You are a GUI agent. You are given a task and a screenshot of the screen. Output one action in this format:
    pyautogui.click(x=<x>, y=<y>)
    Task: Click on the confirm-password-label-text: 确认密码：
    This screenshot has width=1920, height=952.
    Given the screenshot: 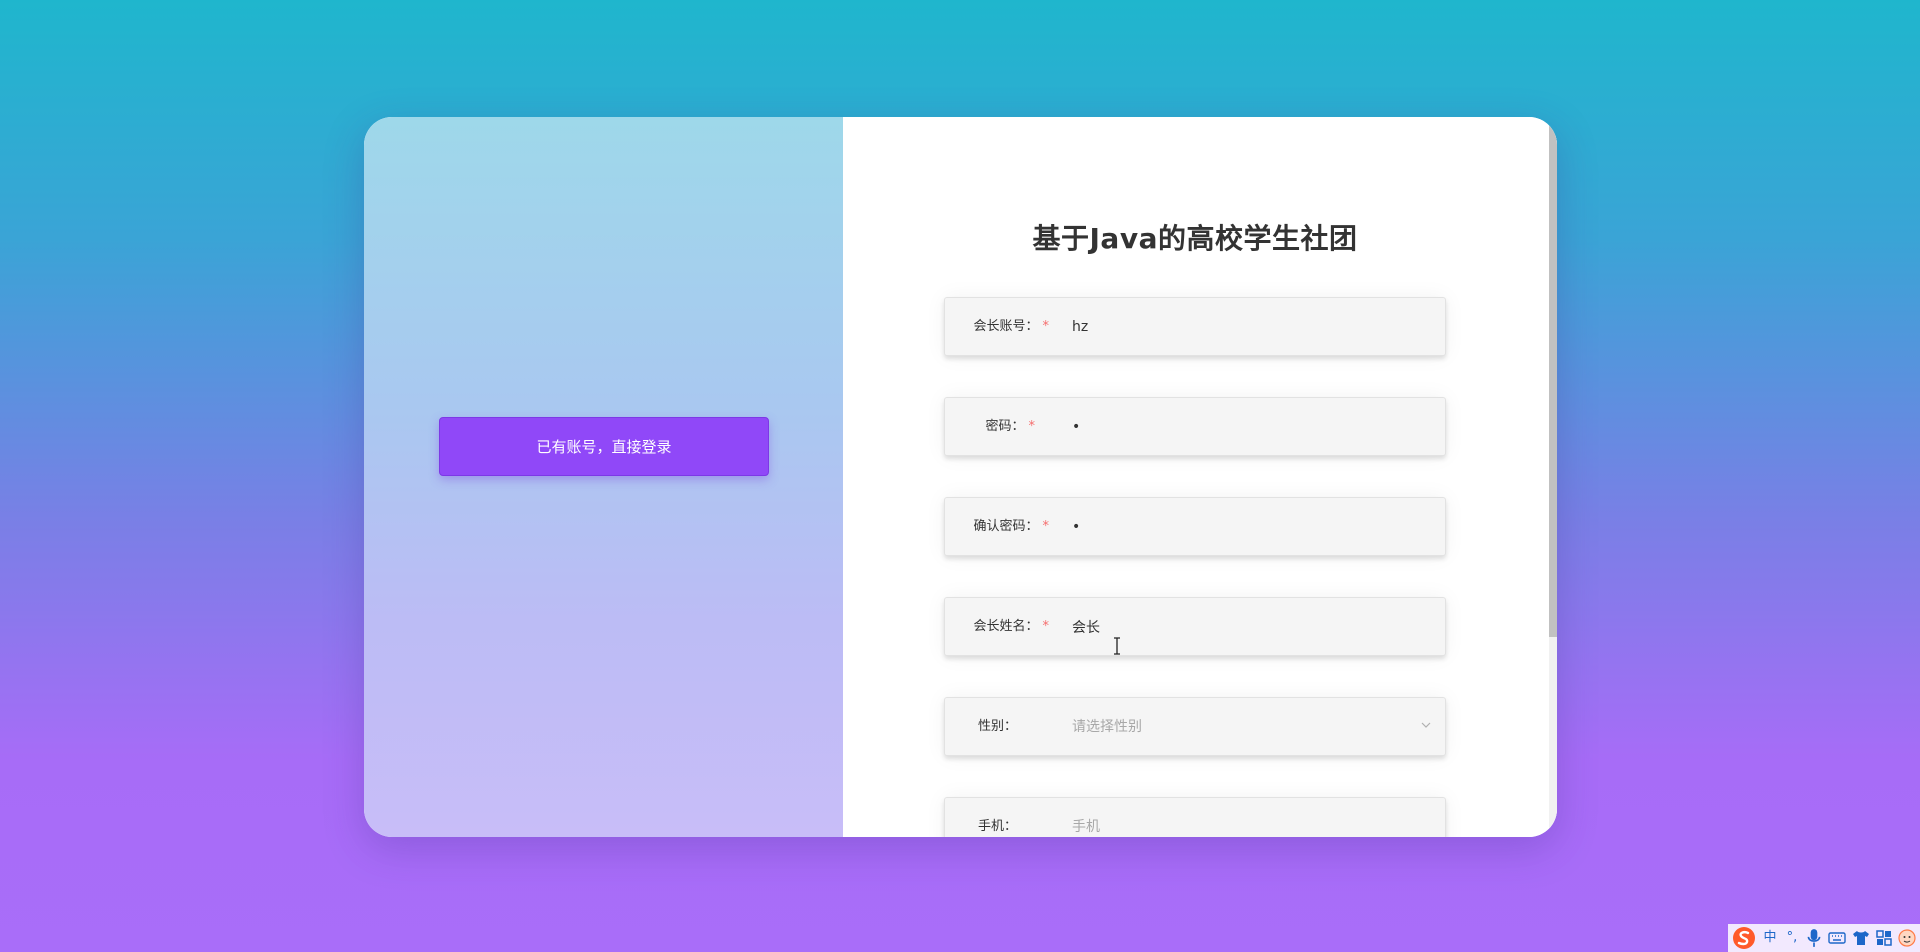 What is the action you would take?
    pyautogui.click(x=1006, y=526)
    